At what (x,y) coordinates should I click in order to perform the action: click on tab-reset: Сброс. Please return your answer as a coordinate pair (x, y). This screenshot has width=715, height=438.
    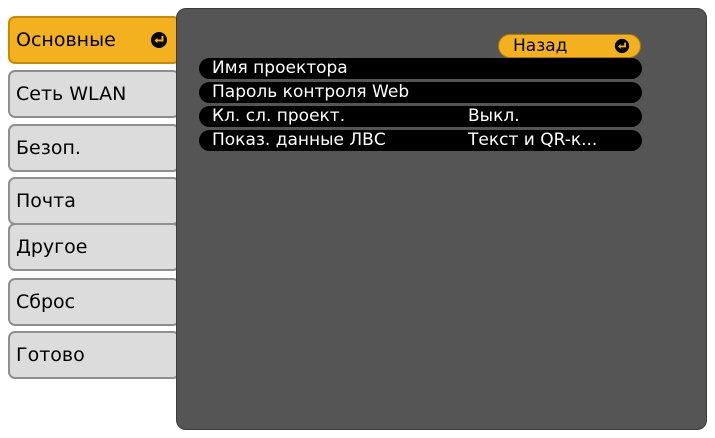
    Looking at the image, I should click on (94, 302).